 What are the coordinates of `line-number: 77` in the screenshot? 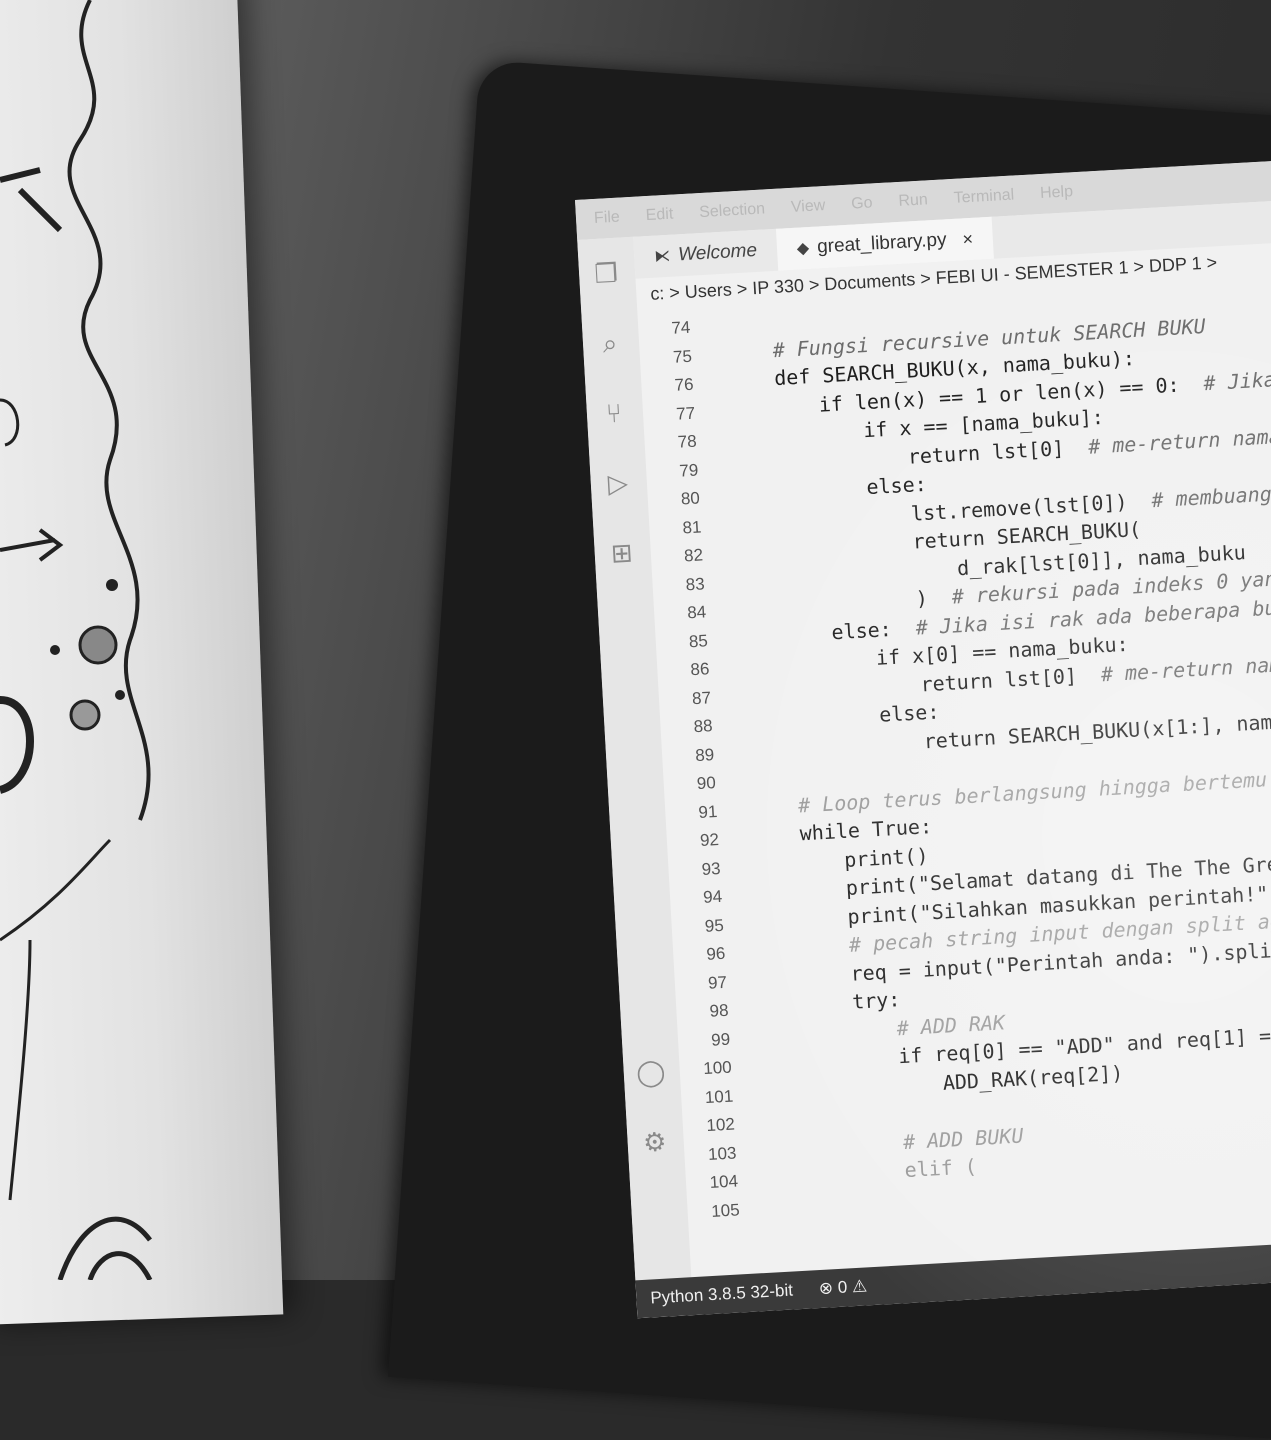 It's located at (685, 413).